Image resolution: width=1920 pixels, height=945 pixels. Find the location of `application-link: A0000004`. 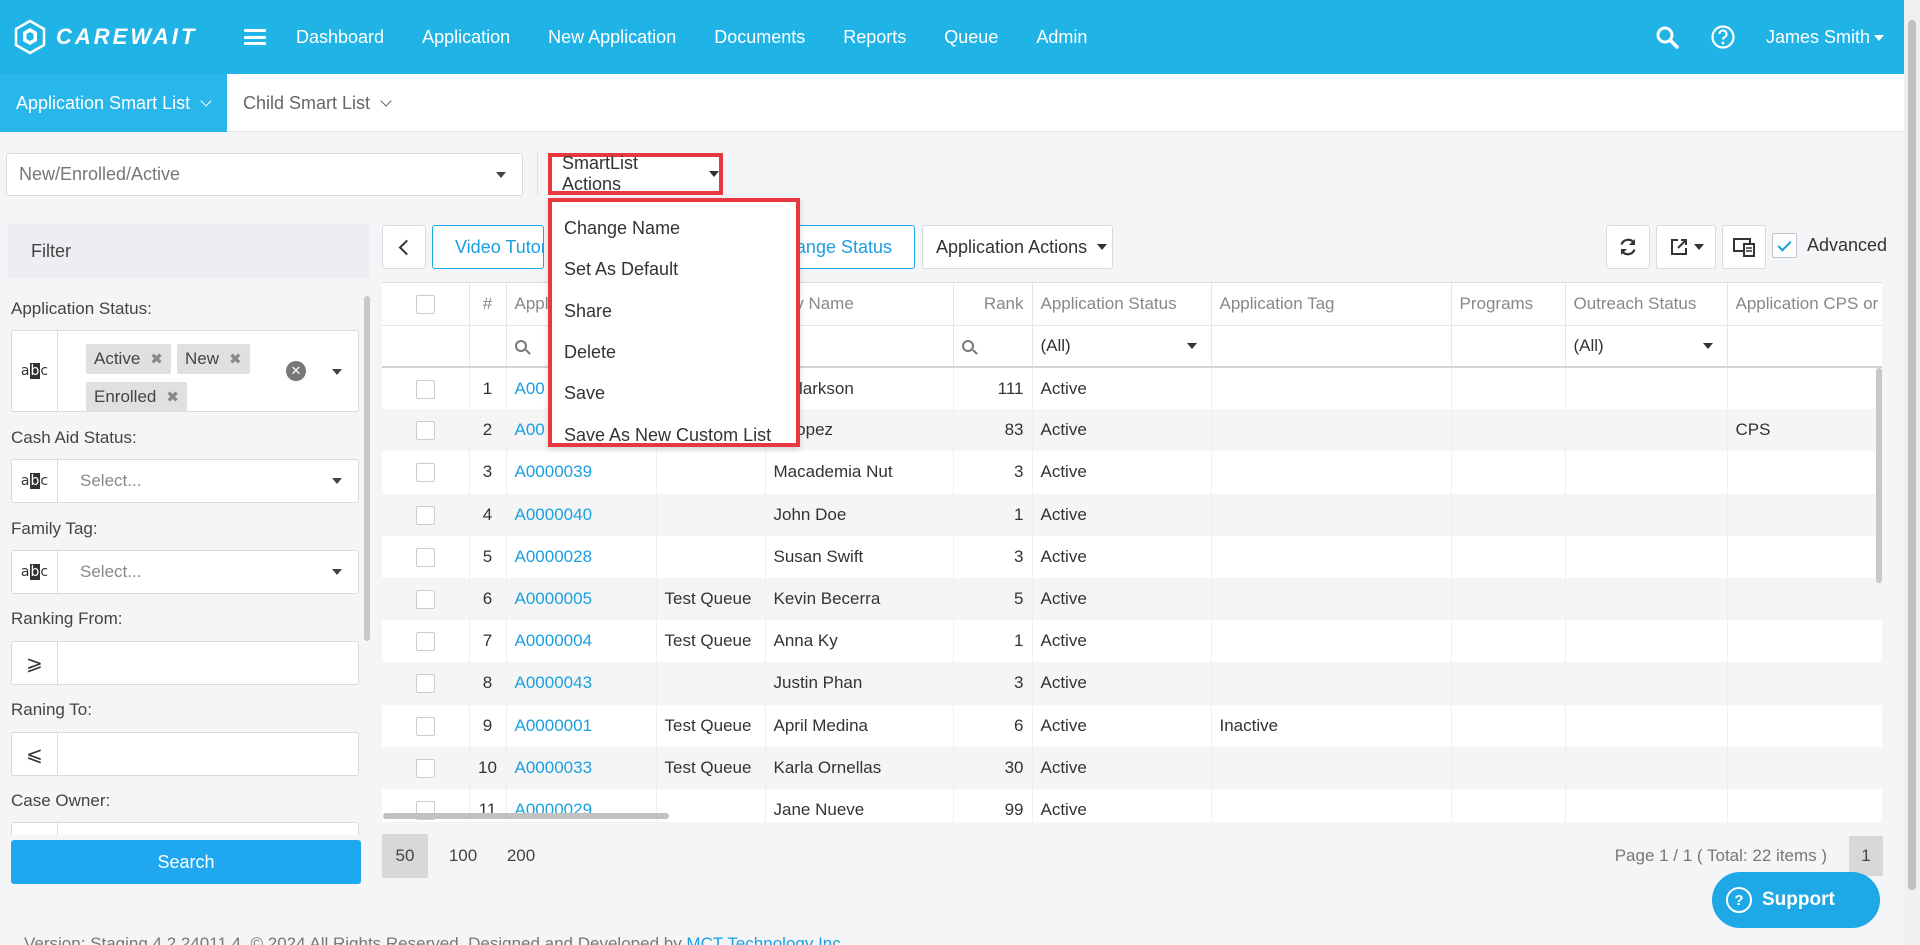

application-link: A0000004 is located at coordinates (554, 640).